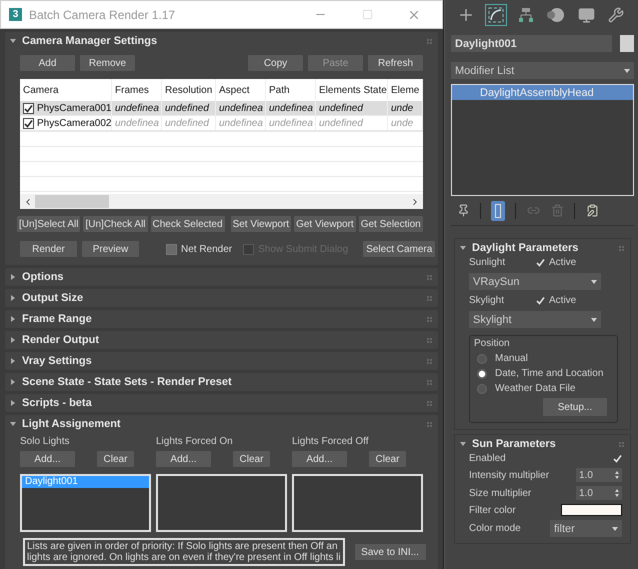 This screenshot has width=638, height=569. What do you see at coordinates (325, 224) in the screenshot?
I see `toolbar-button: Get Viewport` at bounding box center [325, 224].